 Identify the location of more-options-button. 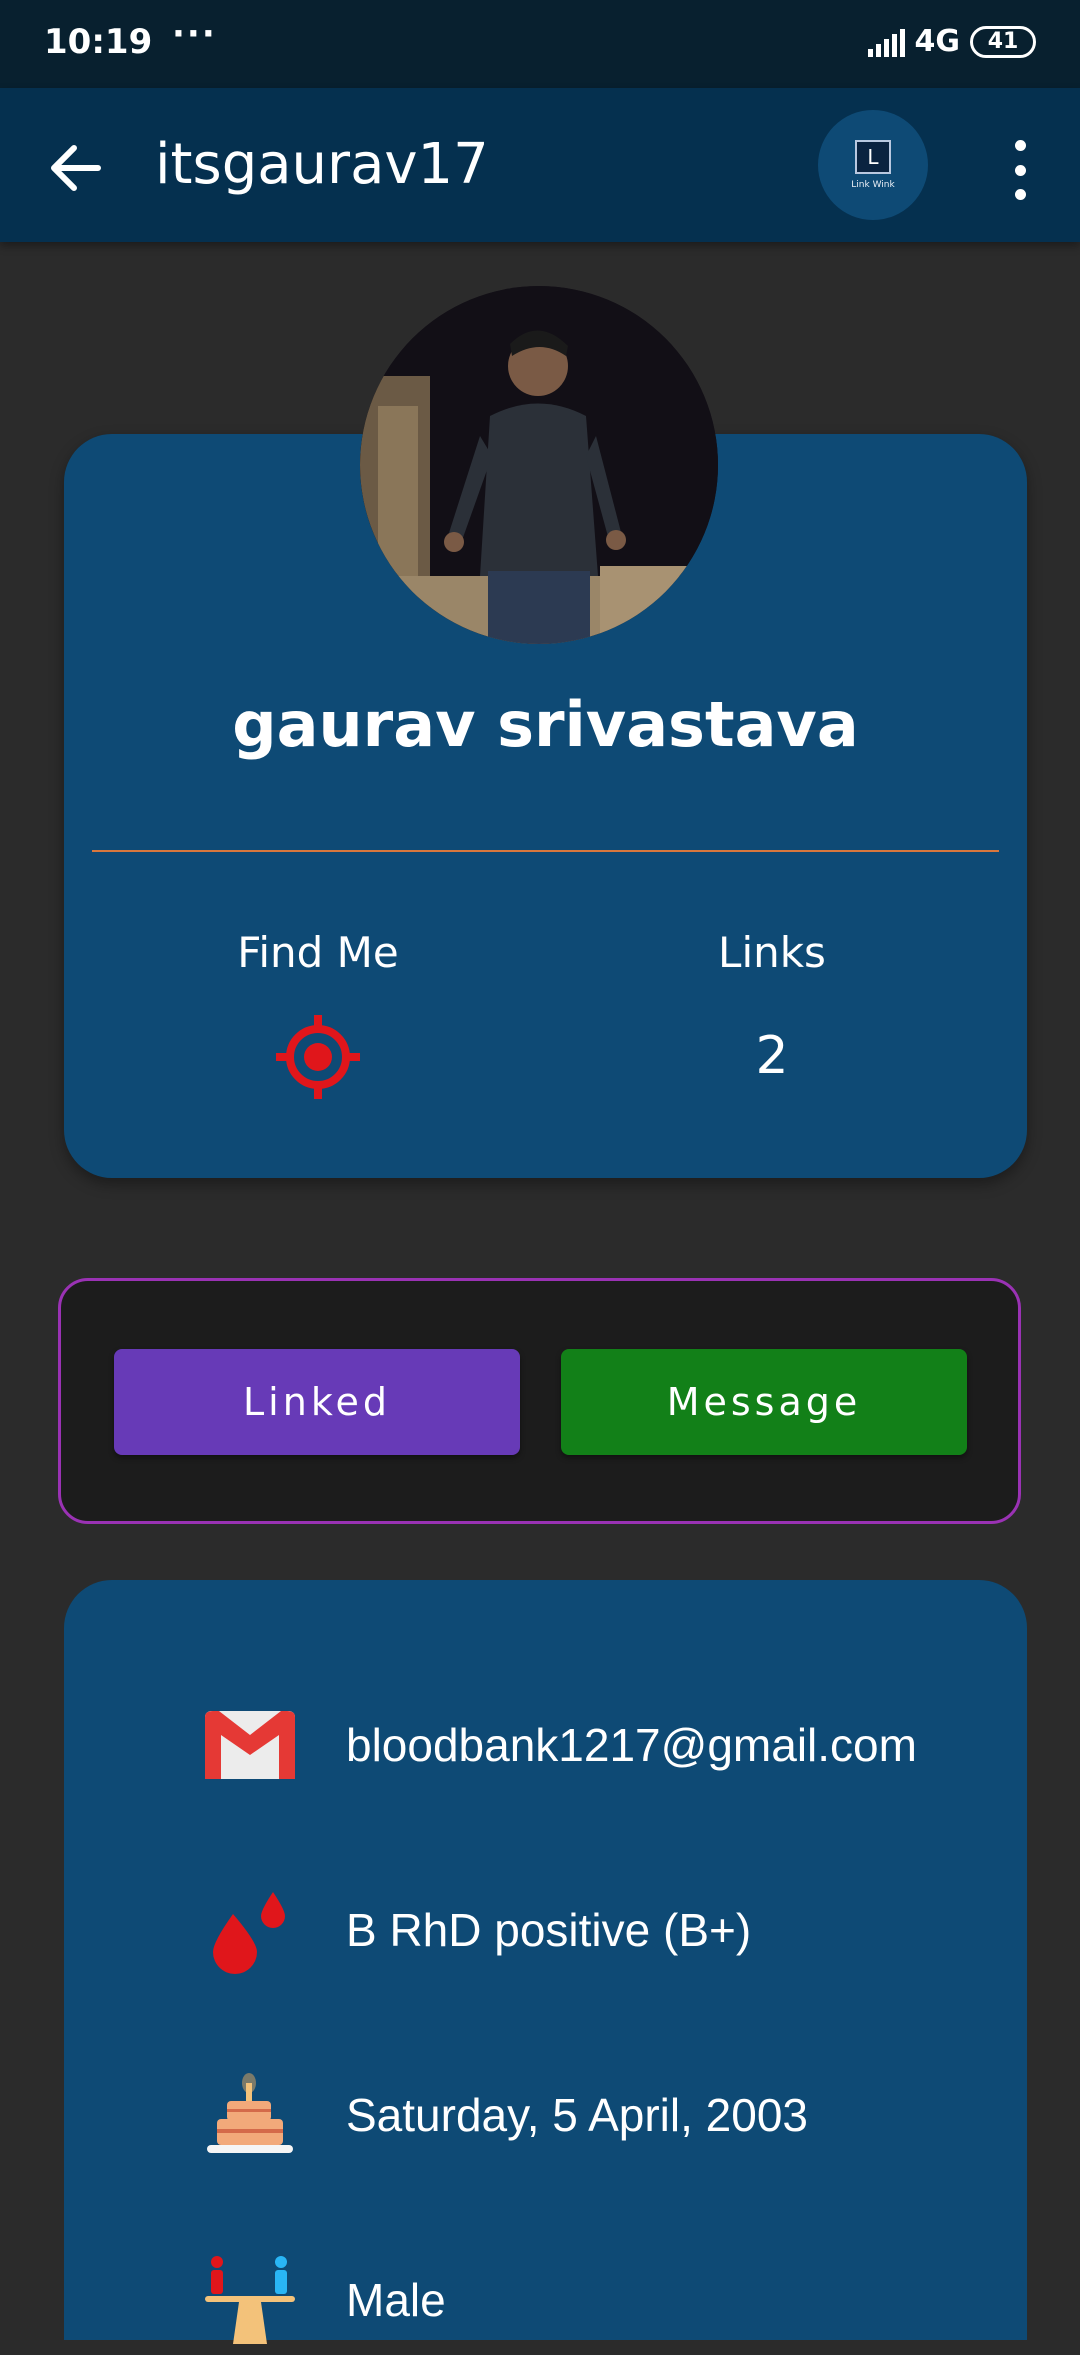
(1020, 170).